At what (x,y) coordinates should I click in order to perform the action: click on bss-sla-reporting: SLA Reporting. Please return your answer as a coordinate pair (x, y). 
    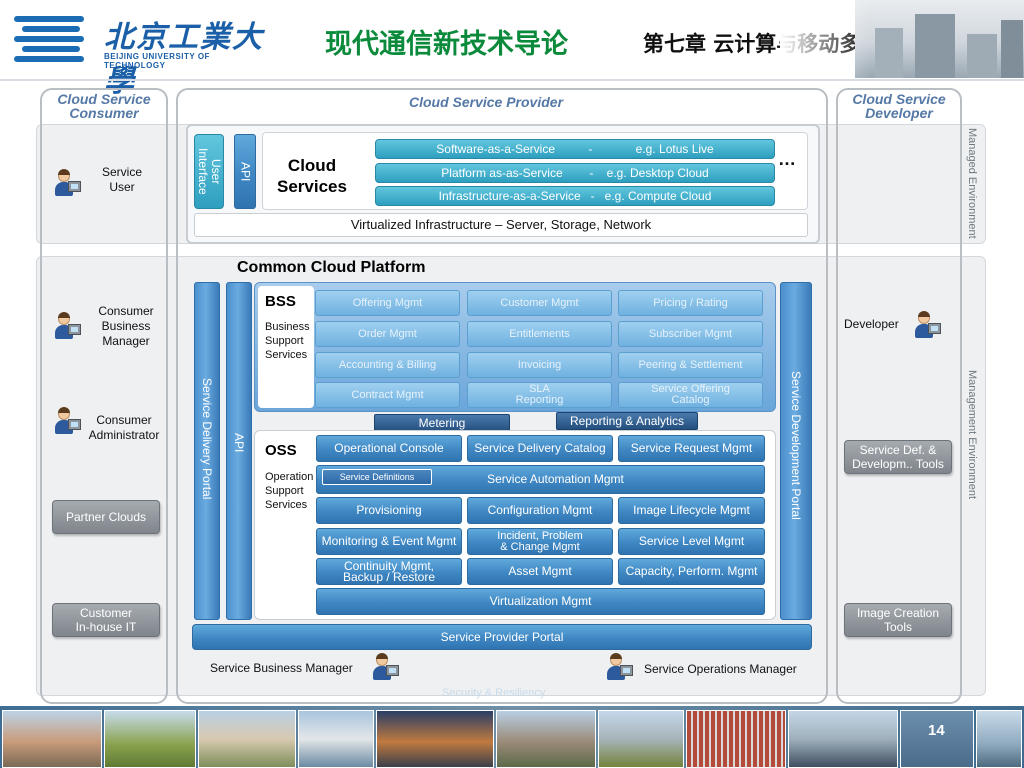
    Looking at the image, I should click on (539, 395).